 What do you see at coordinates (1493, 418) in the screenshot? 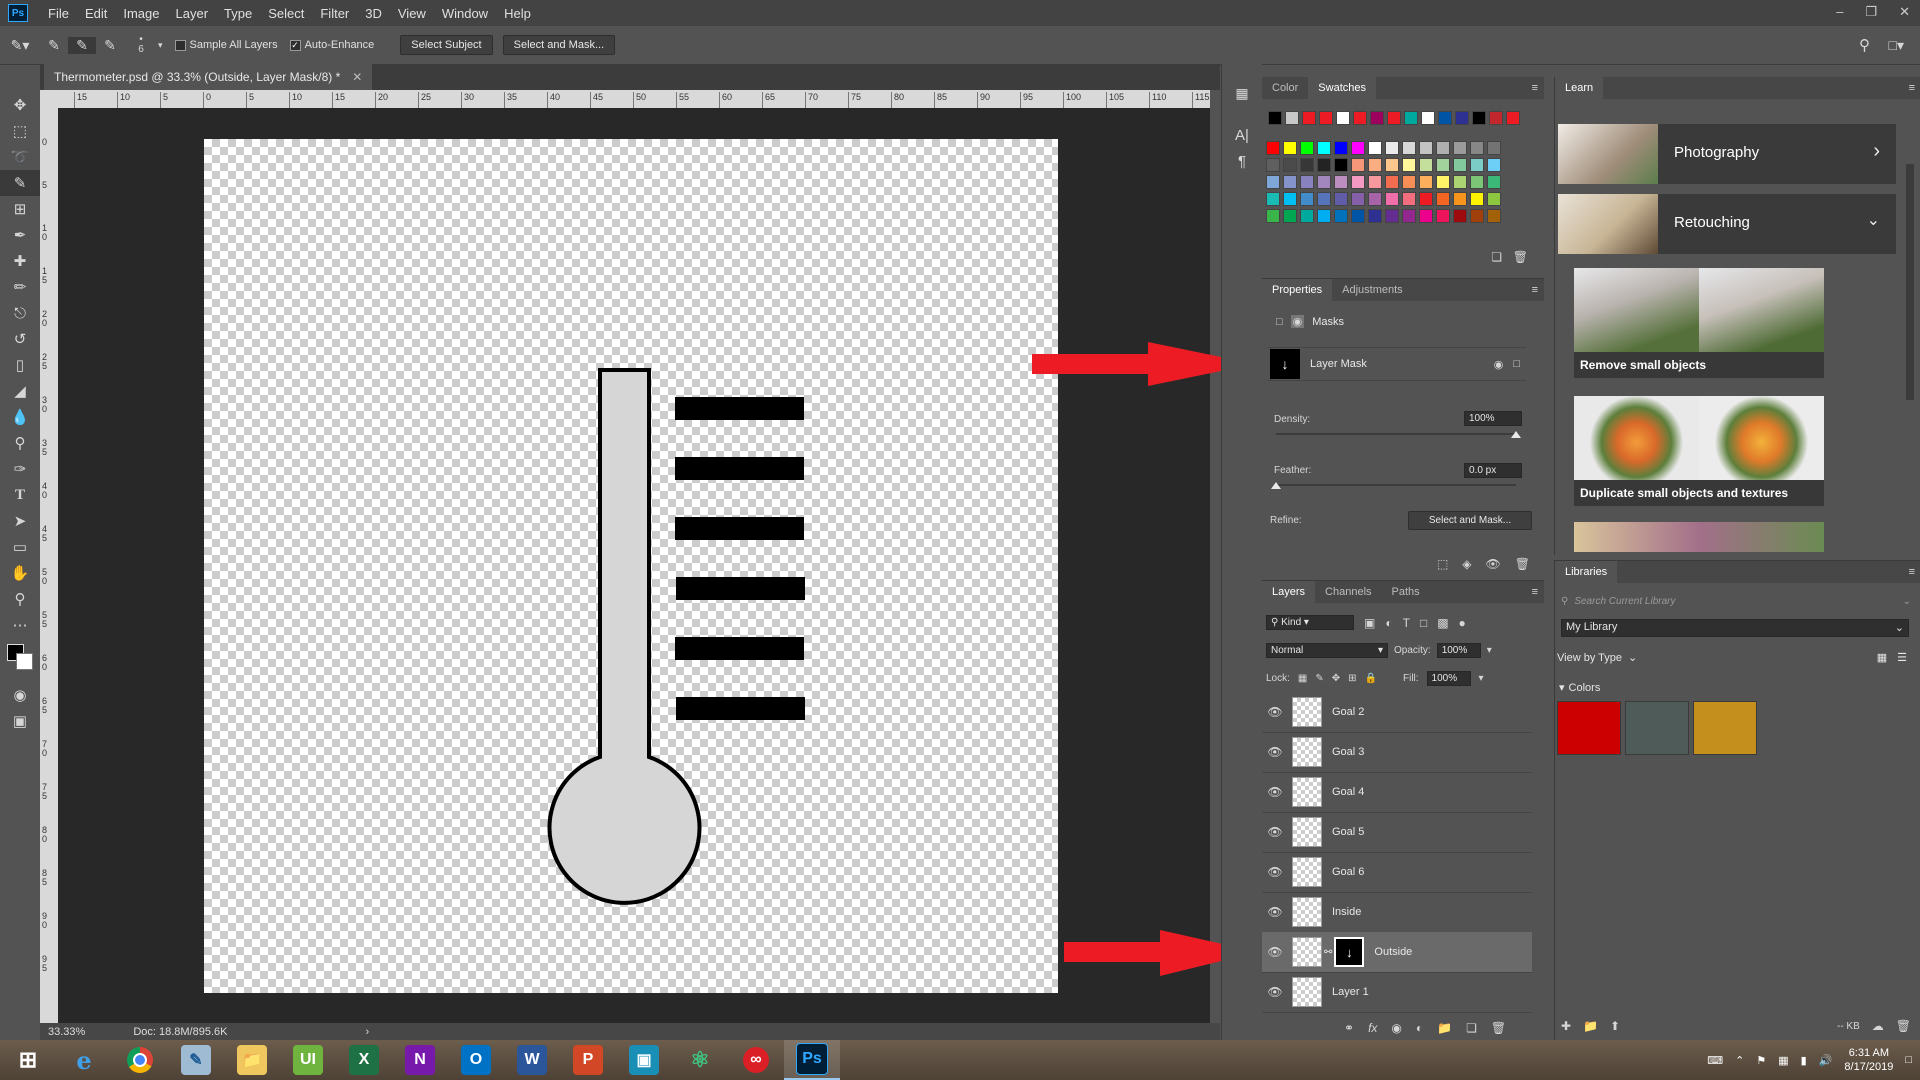
I see `density-input: 100%` at bounding box center [1493, 418].